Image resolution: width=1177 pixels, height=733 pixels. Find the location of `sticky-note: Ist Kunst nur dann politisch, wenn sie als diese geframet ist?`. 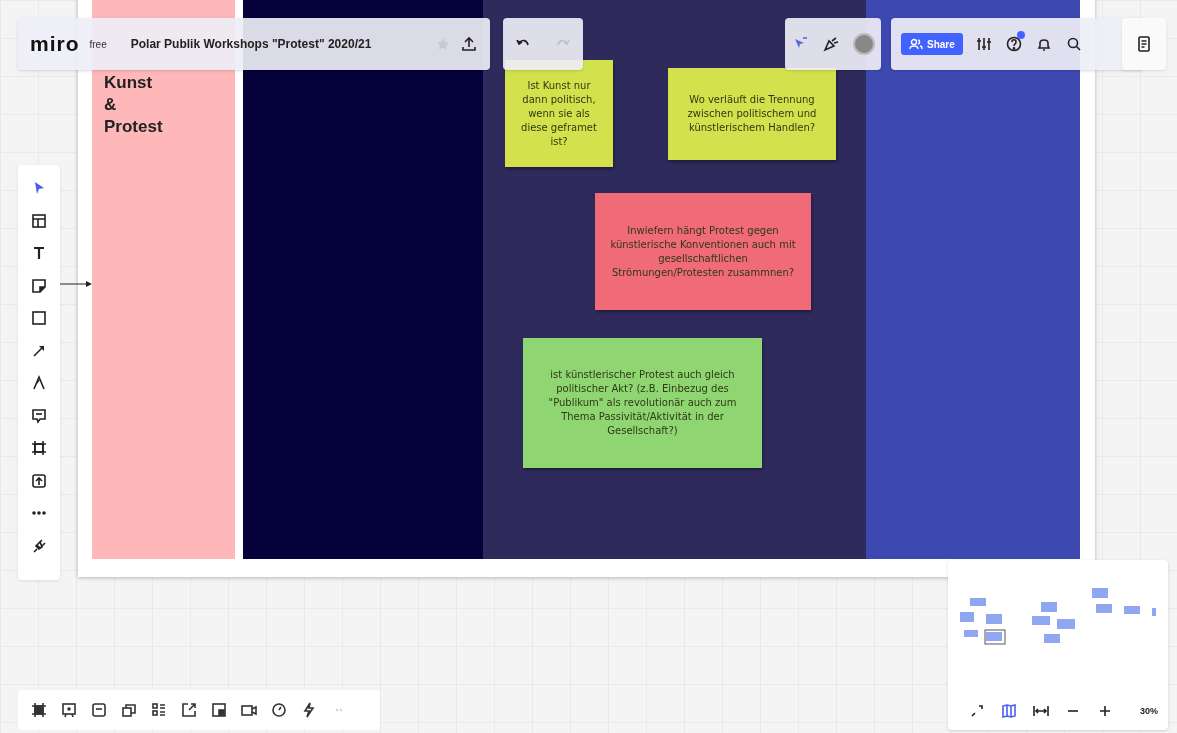

sticky-note: Ist Kunst nur dann politisch, wenn sie als diese geframet ist? is located at coordinates (559, 113).